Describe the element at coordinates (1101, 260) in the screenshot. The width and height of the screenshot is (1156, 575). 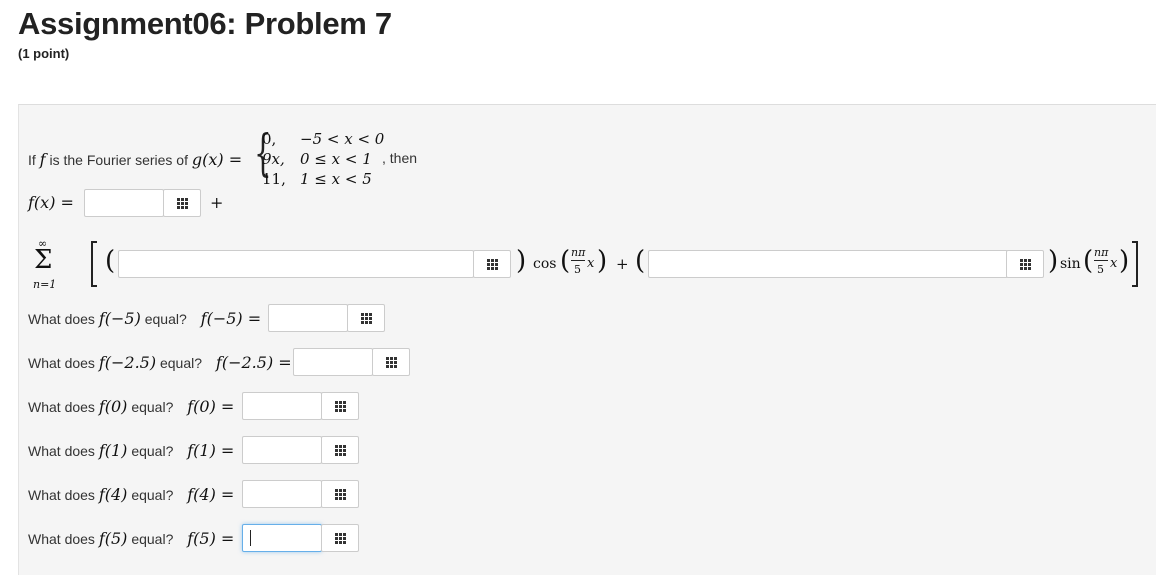
I see `fraction-bar-b` at that location.